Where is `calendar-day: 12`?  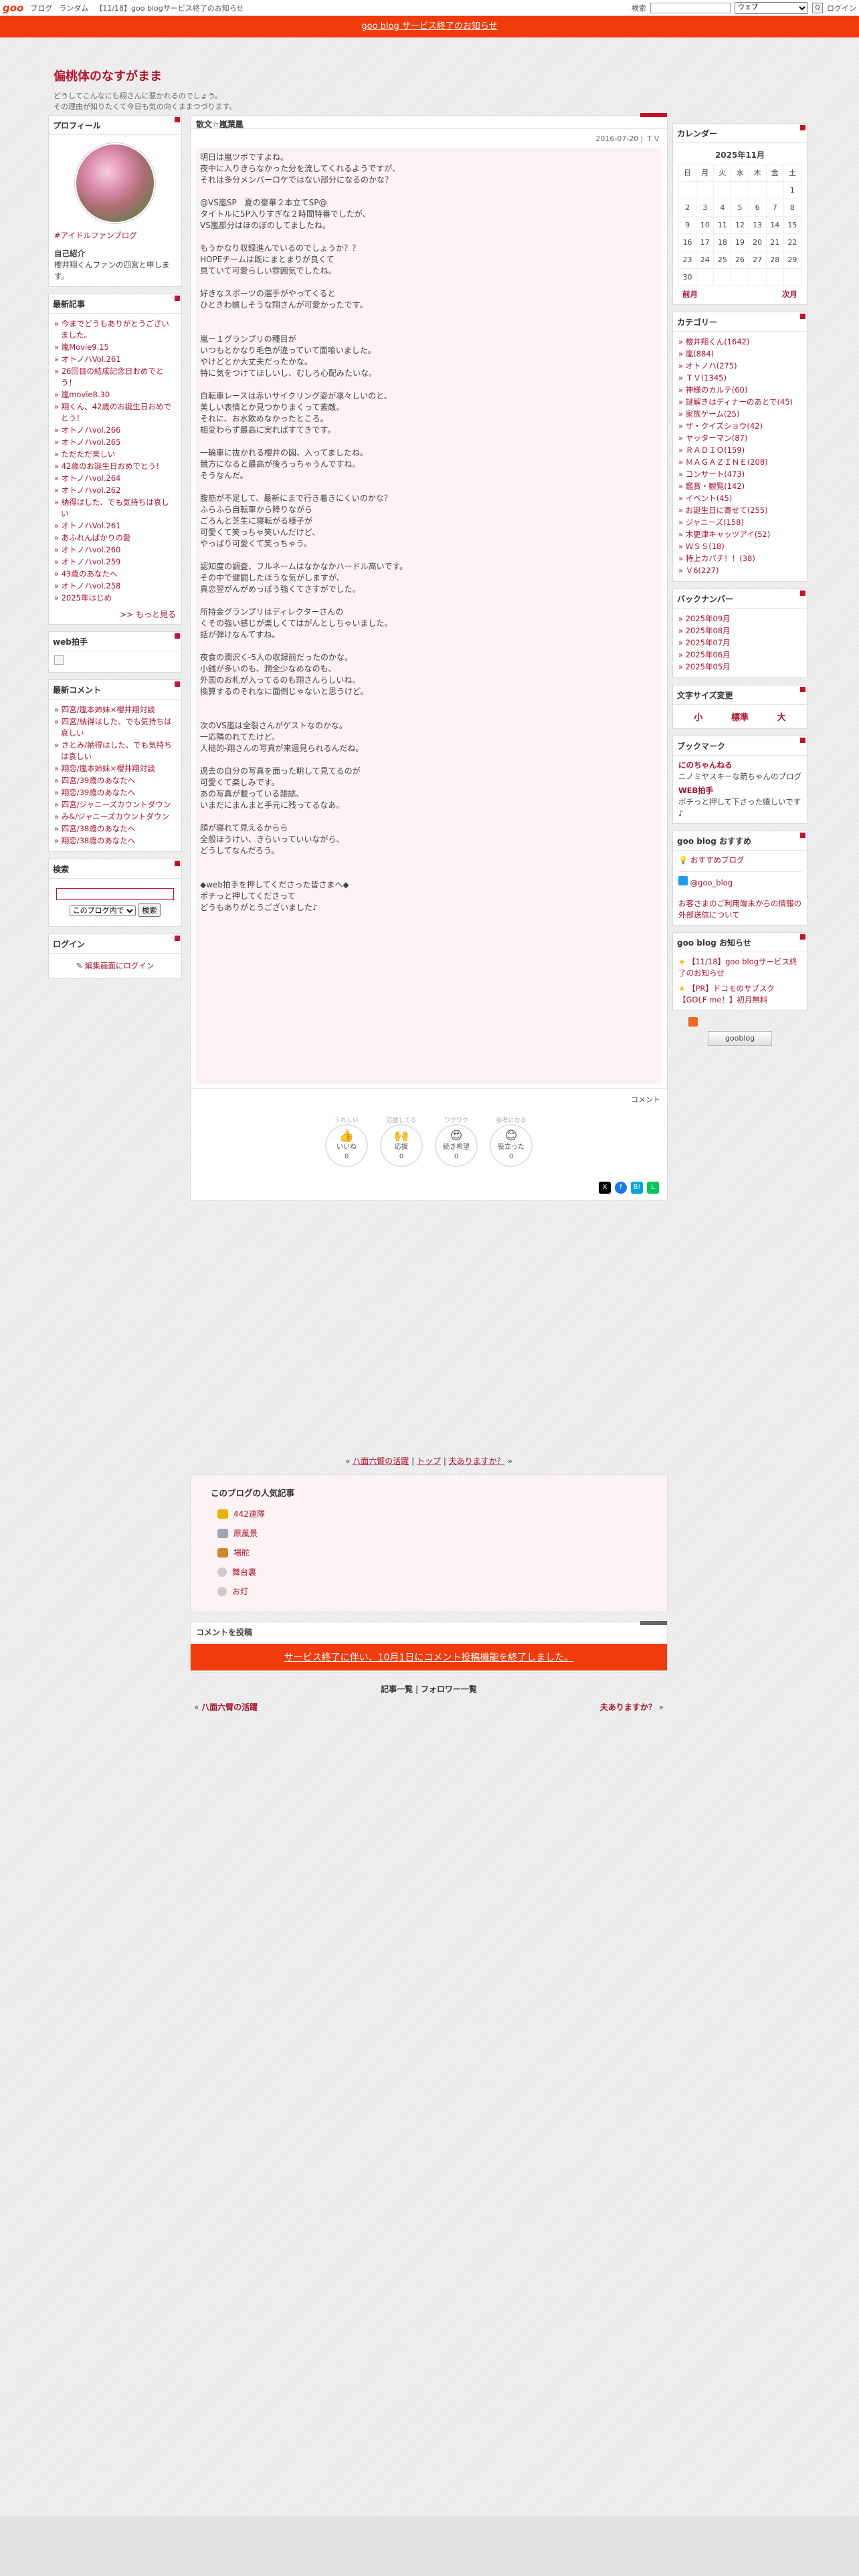
calendar-day: 12 is located at coordinates (740, 225).